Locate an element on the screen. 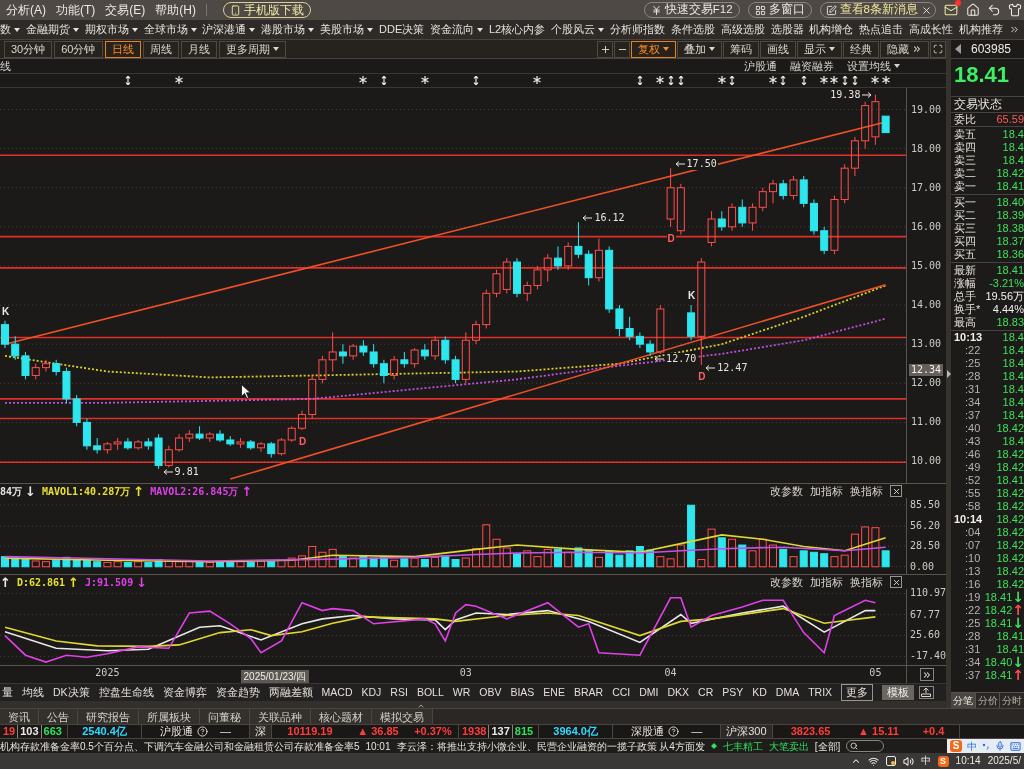 Image resolution: width=1024 pixels, height=769 pixels. info-tab: 关联品种 is located at coordinates (280, 716).